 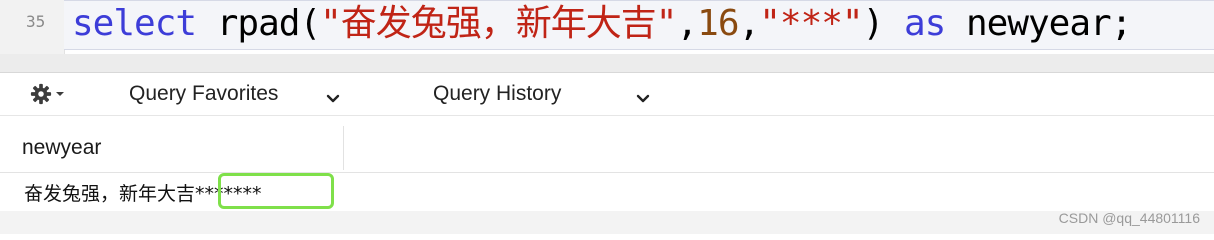 I want to click on empty-row, so click(x=607, y=222).